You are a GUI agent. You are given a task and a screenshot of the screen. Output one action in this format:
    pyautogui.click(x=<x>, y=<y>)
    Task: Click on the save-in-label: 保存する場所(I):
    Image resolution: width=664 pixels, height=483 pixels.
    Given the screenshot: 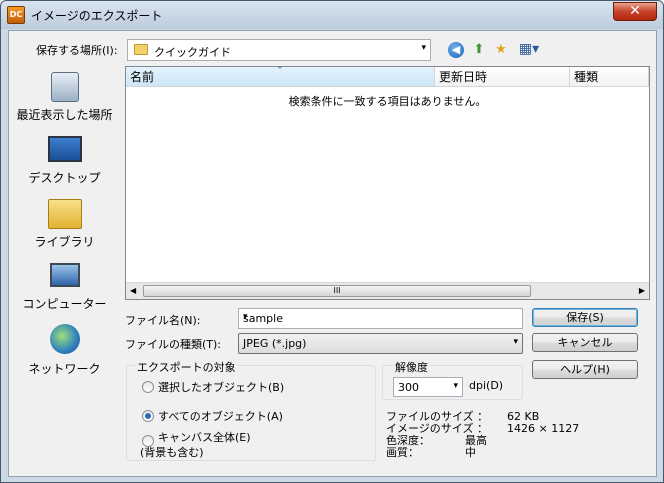 What is the action you would take?
    pyautogui.click(x=77, y=50)
    